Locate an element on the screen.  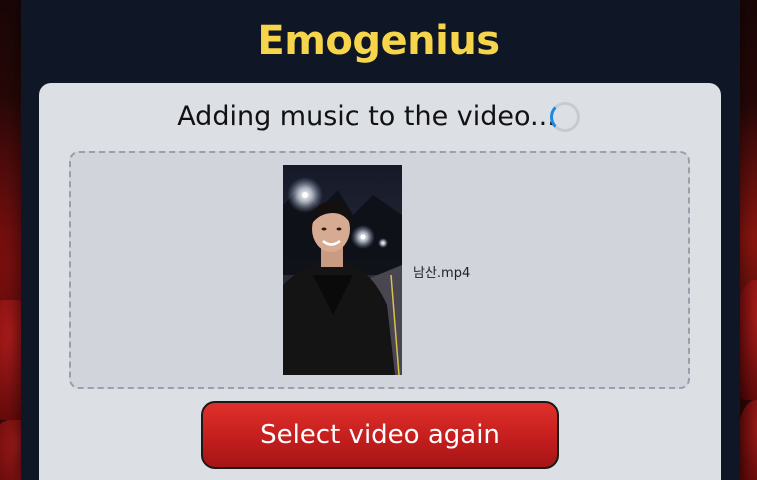
select-video-again-button: Select video again is located at coordinates (380, 435).